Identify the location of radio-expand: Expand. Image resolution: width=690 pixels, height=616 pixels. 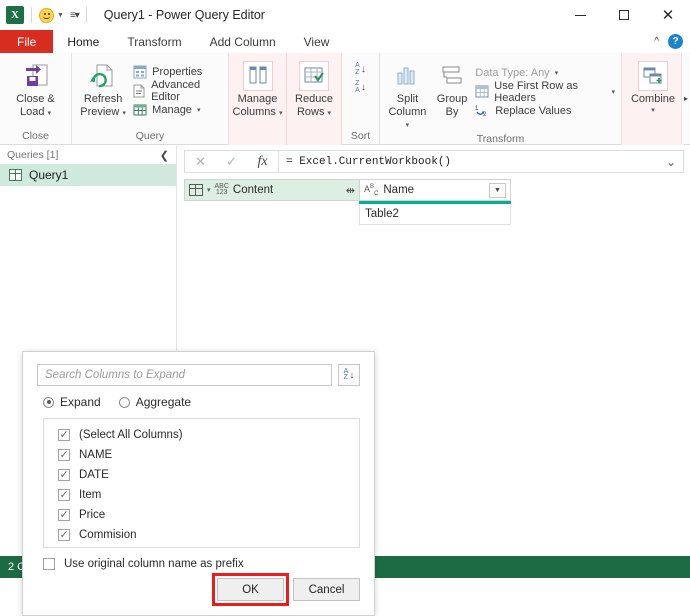
(72, 402).